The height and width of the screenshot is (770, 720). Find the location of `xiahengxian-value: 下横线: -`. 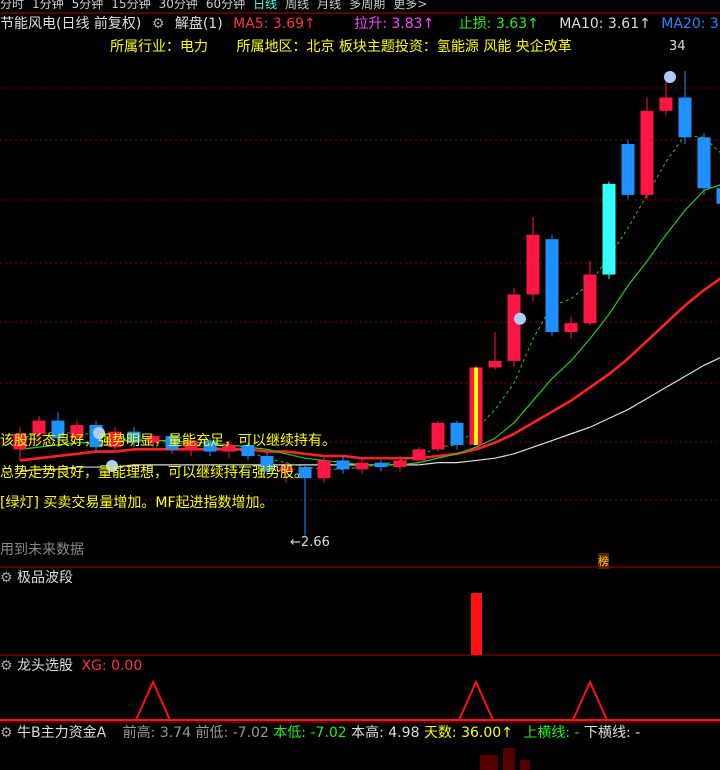

xiahengxian-value: 下横线: - is located at coordinates (612, 733).